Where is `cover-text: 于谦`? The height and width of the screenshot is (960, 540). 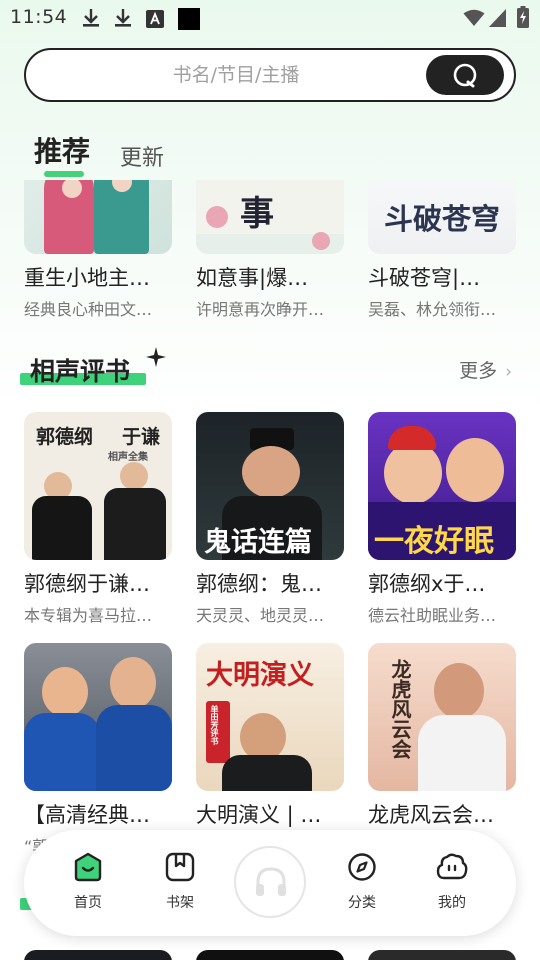 cover-text: 于谦 is located at coordinates (141, 437).